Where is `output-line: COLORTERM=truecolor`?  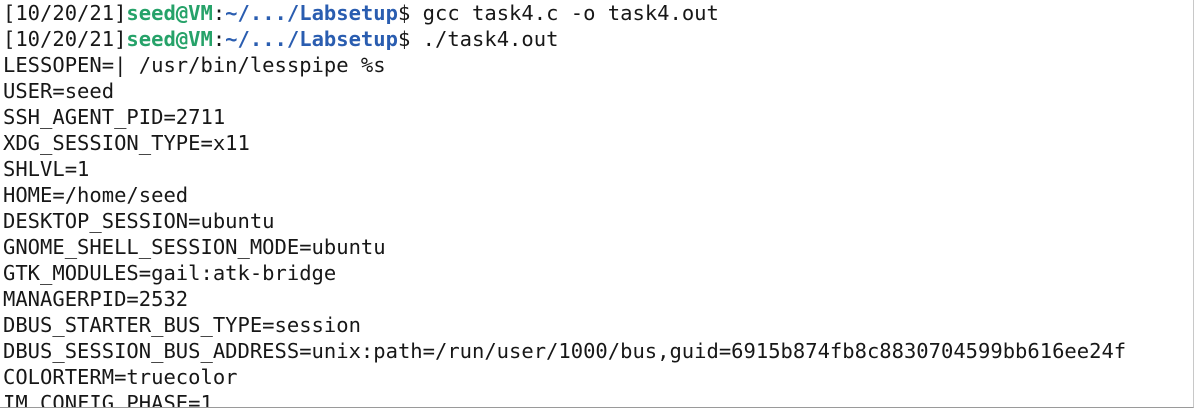 output-line: COLORTERM=truecolor is located at coordinates (120, 377).